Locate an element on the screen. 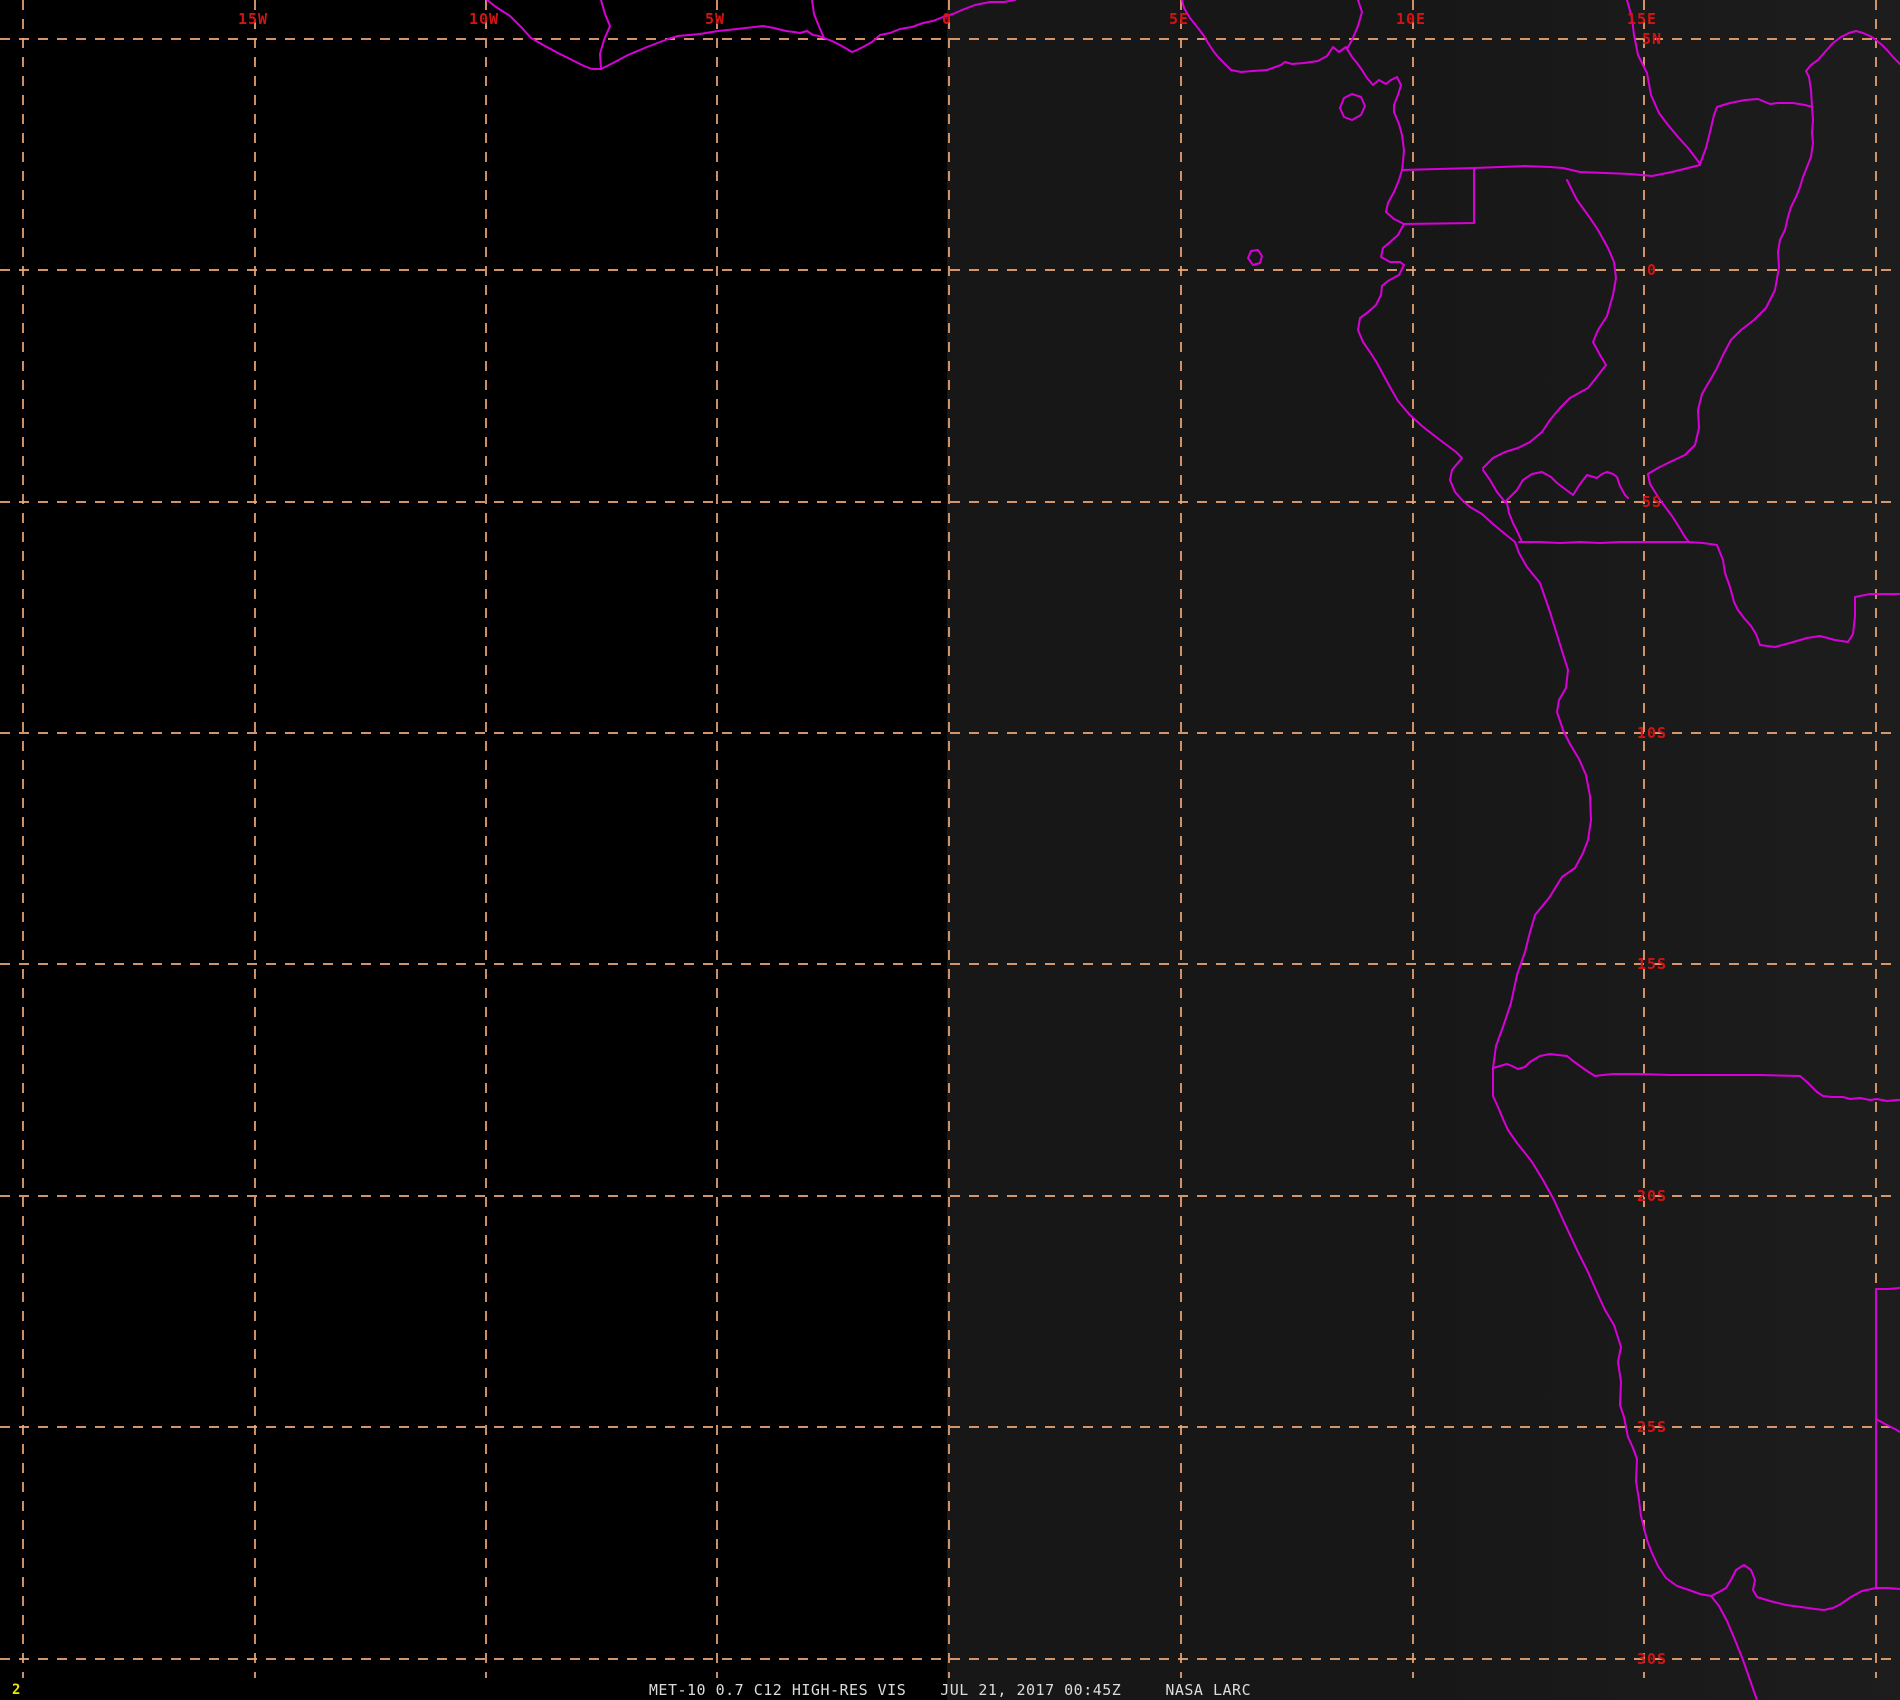 This screenshot has height=1700, width=1900. longitude-label: 10W is located at coordinates (484, 19).